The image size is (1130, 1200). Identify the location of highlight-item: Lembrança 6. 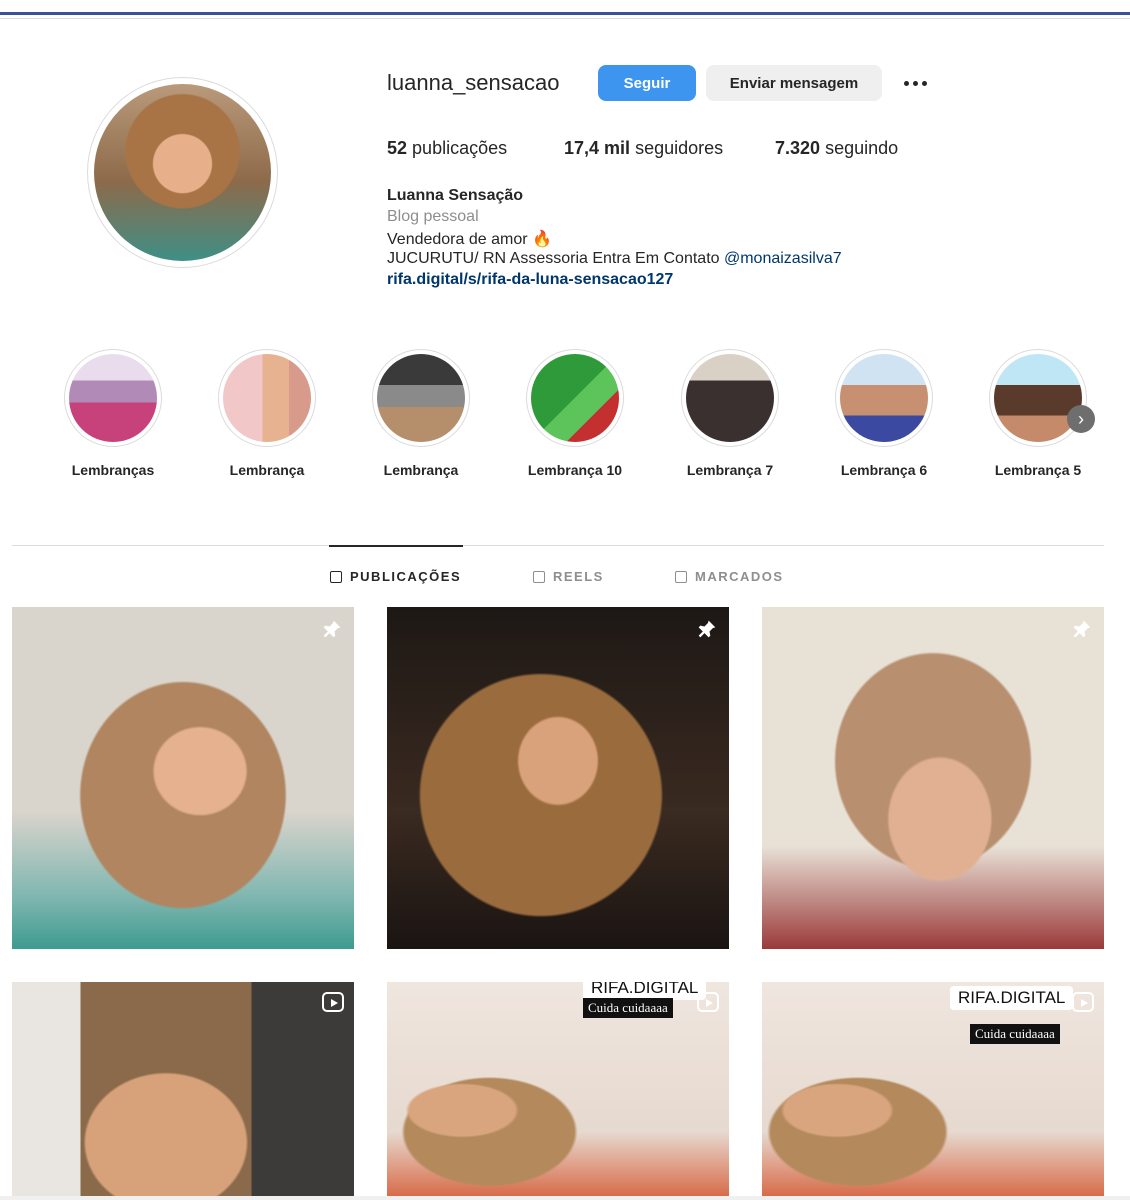
(884, 413).